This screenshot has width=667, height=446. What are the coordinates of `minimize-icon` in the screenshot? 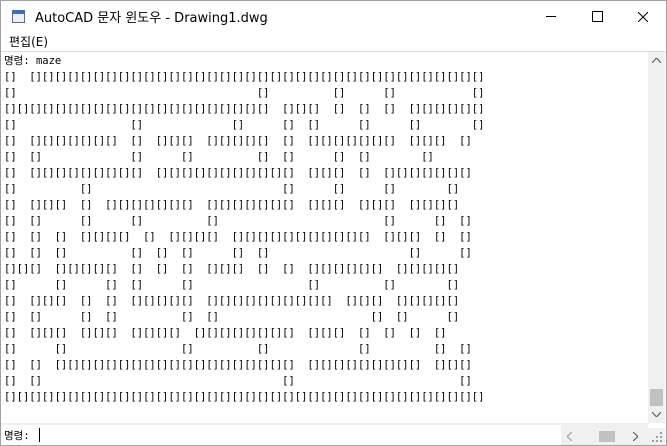 It's located at (551, 16).